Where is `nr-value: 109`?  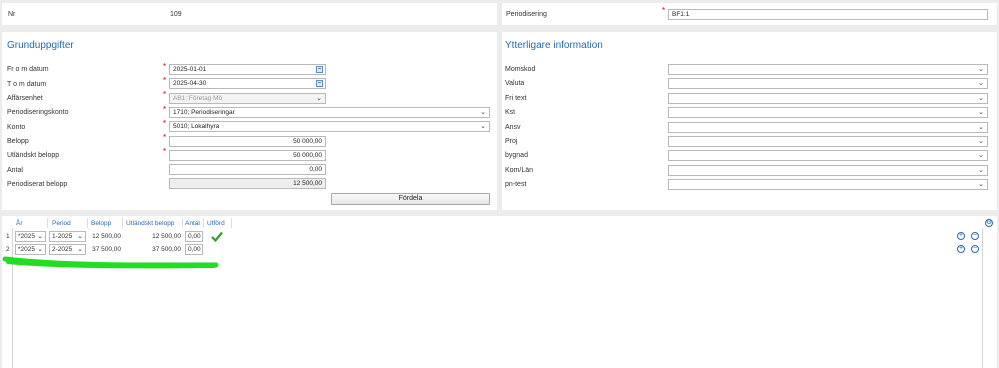
nr-value: 109 is located at coordinates (176, 14).